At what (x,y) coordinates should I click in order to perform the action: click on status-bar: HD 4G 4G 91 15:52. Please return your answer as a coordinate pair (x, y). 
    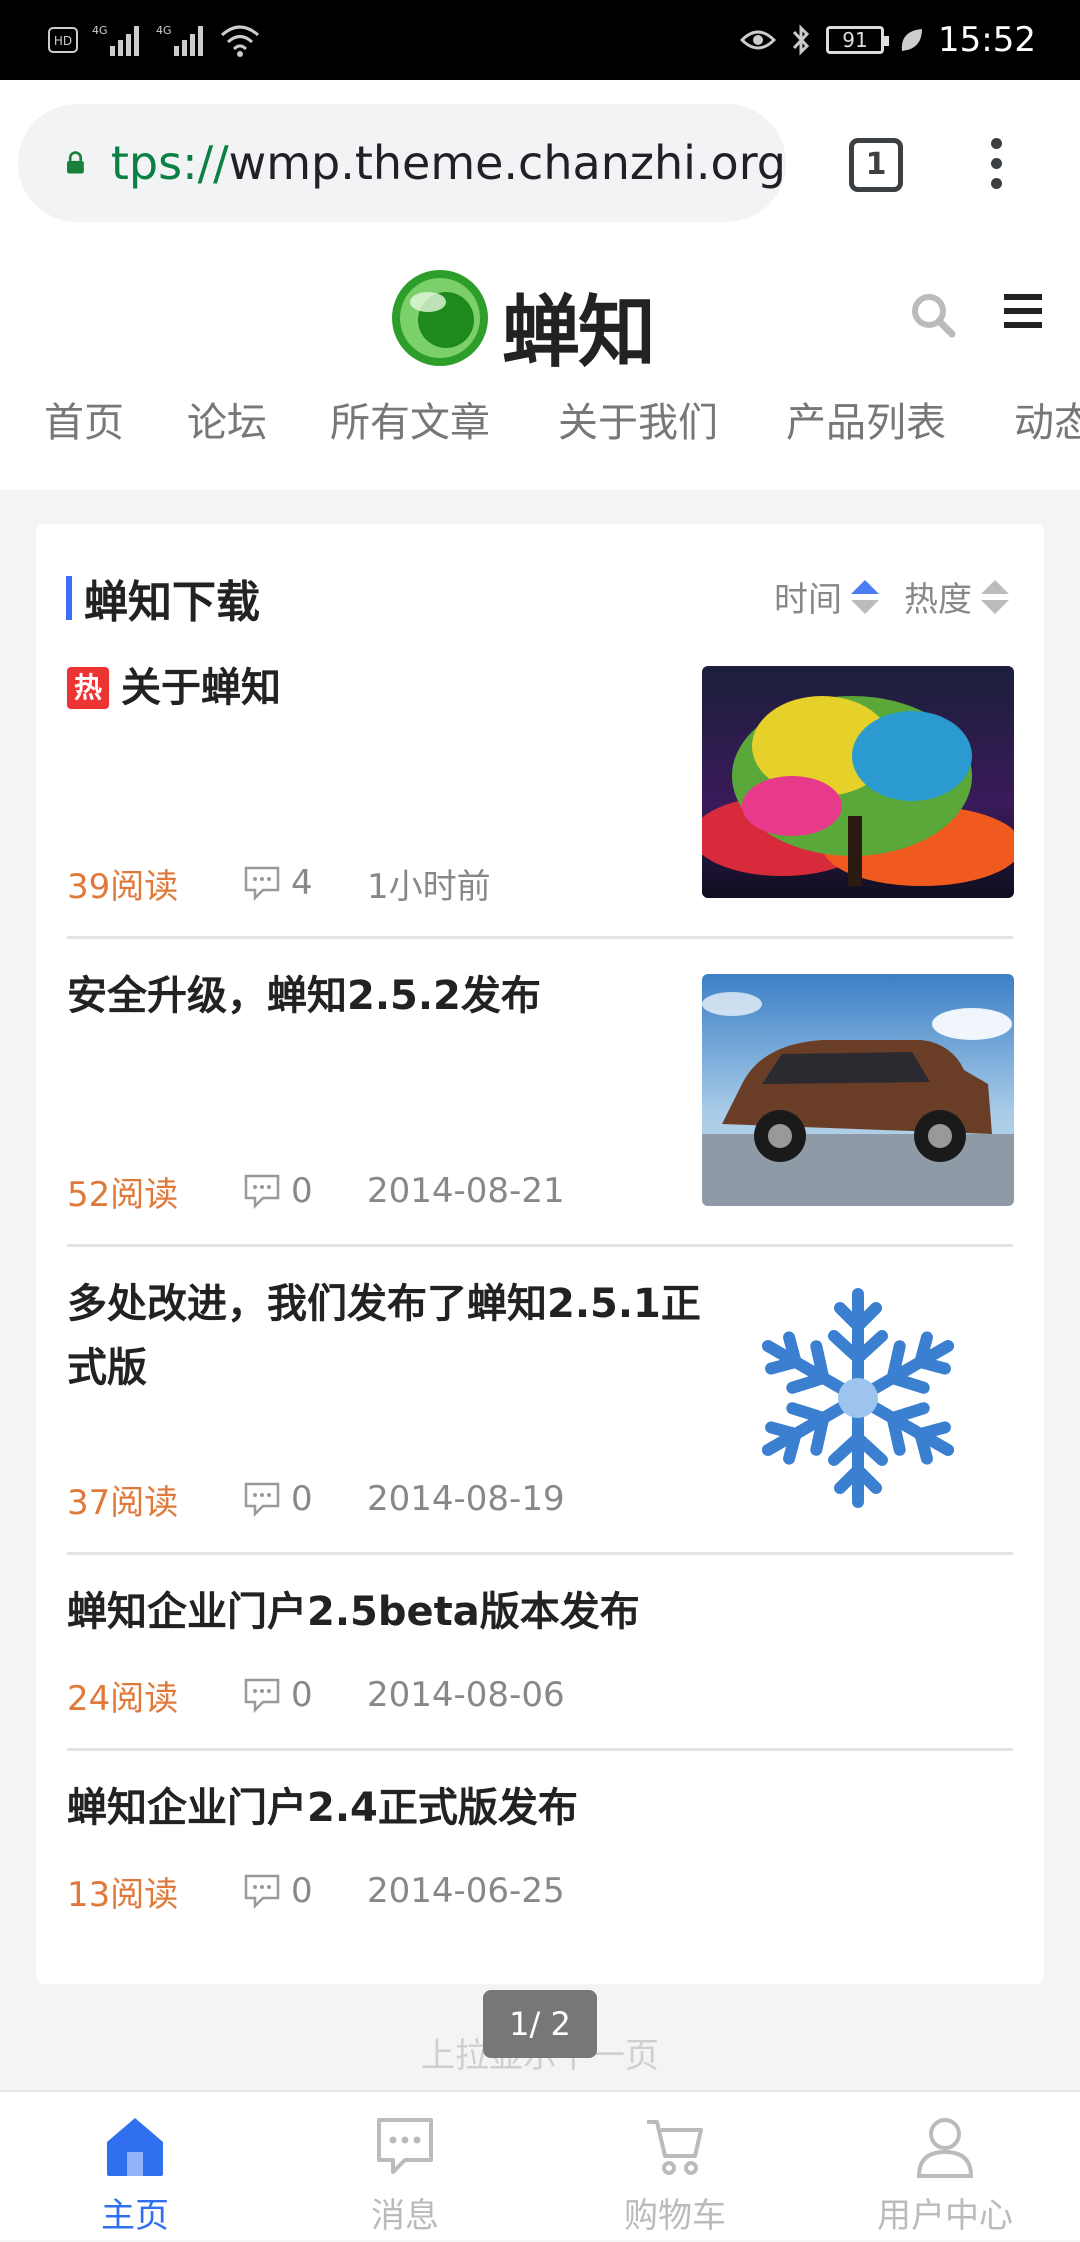
    Looking at the image, I should click on (540, 40).